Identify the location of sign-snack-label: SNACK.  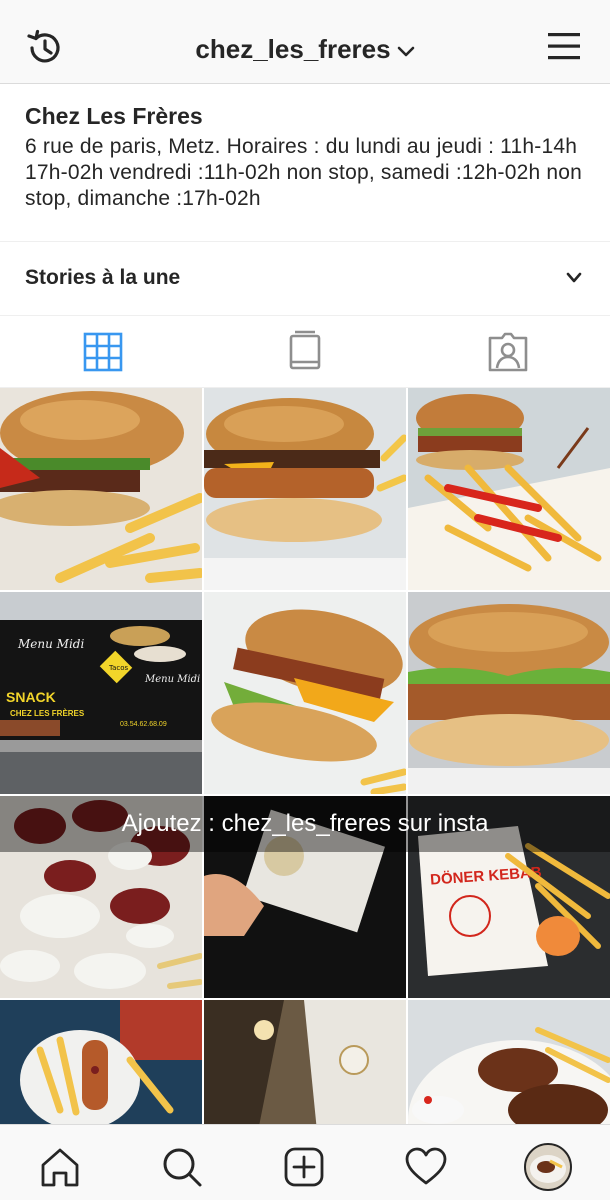
(31, 697).